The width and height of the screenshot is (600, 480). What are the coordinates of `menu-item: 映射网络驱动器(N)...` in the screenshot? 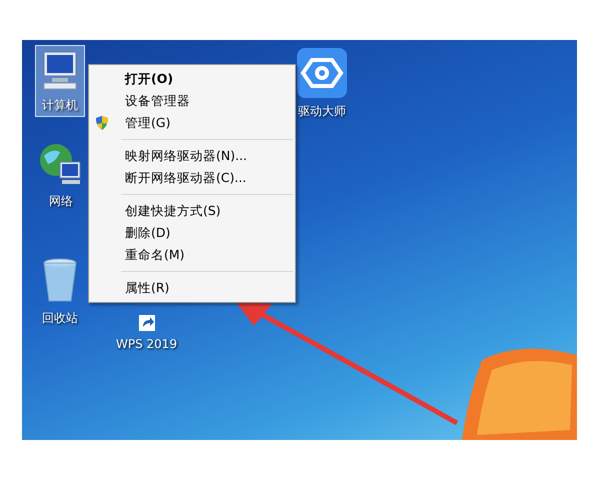 It's located at (192, 156).